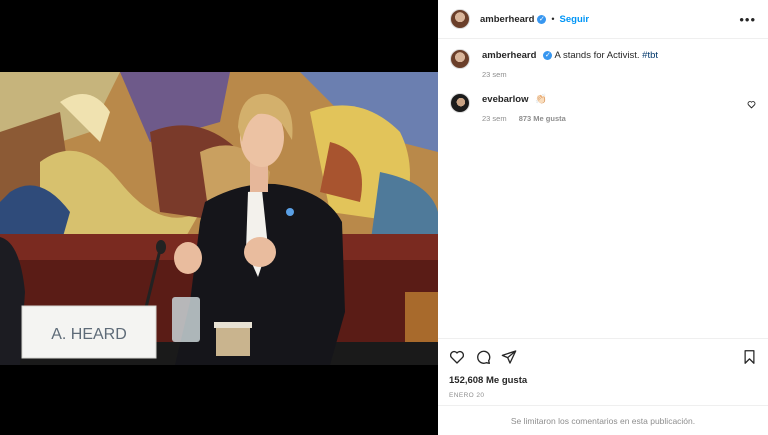 Image resolution: width=768 pixels, height=435 pixels. I want to click on commenter-avatar, so click(460, 103).